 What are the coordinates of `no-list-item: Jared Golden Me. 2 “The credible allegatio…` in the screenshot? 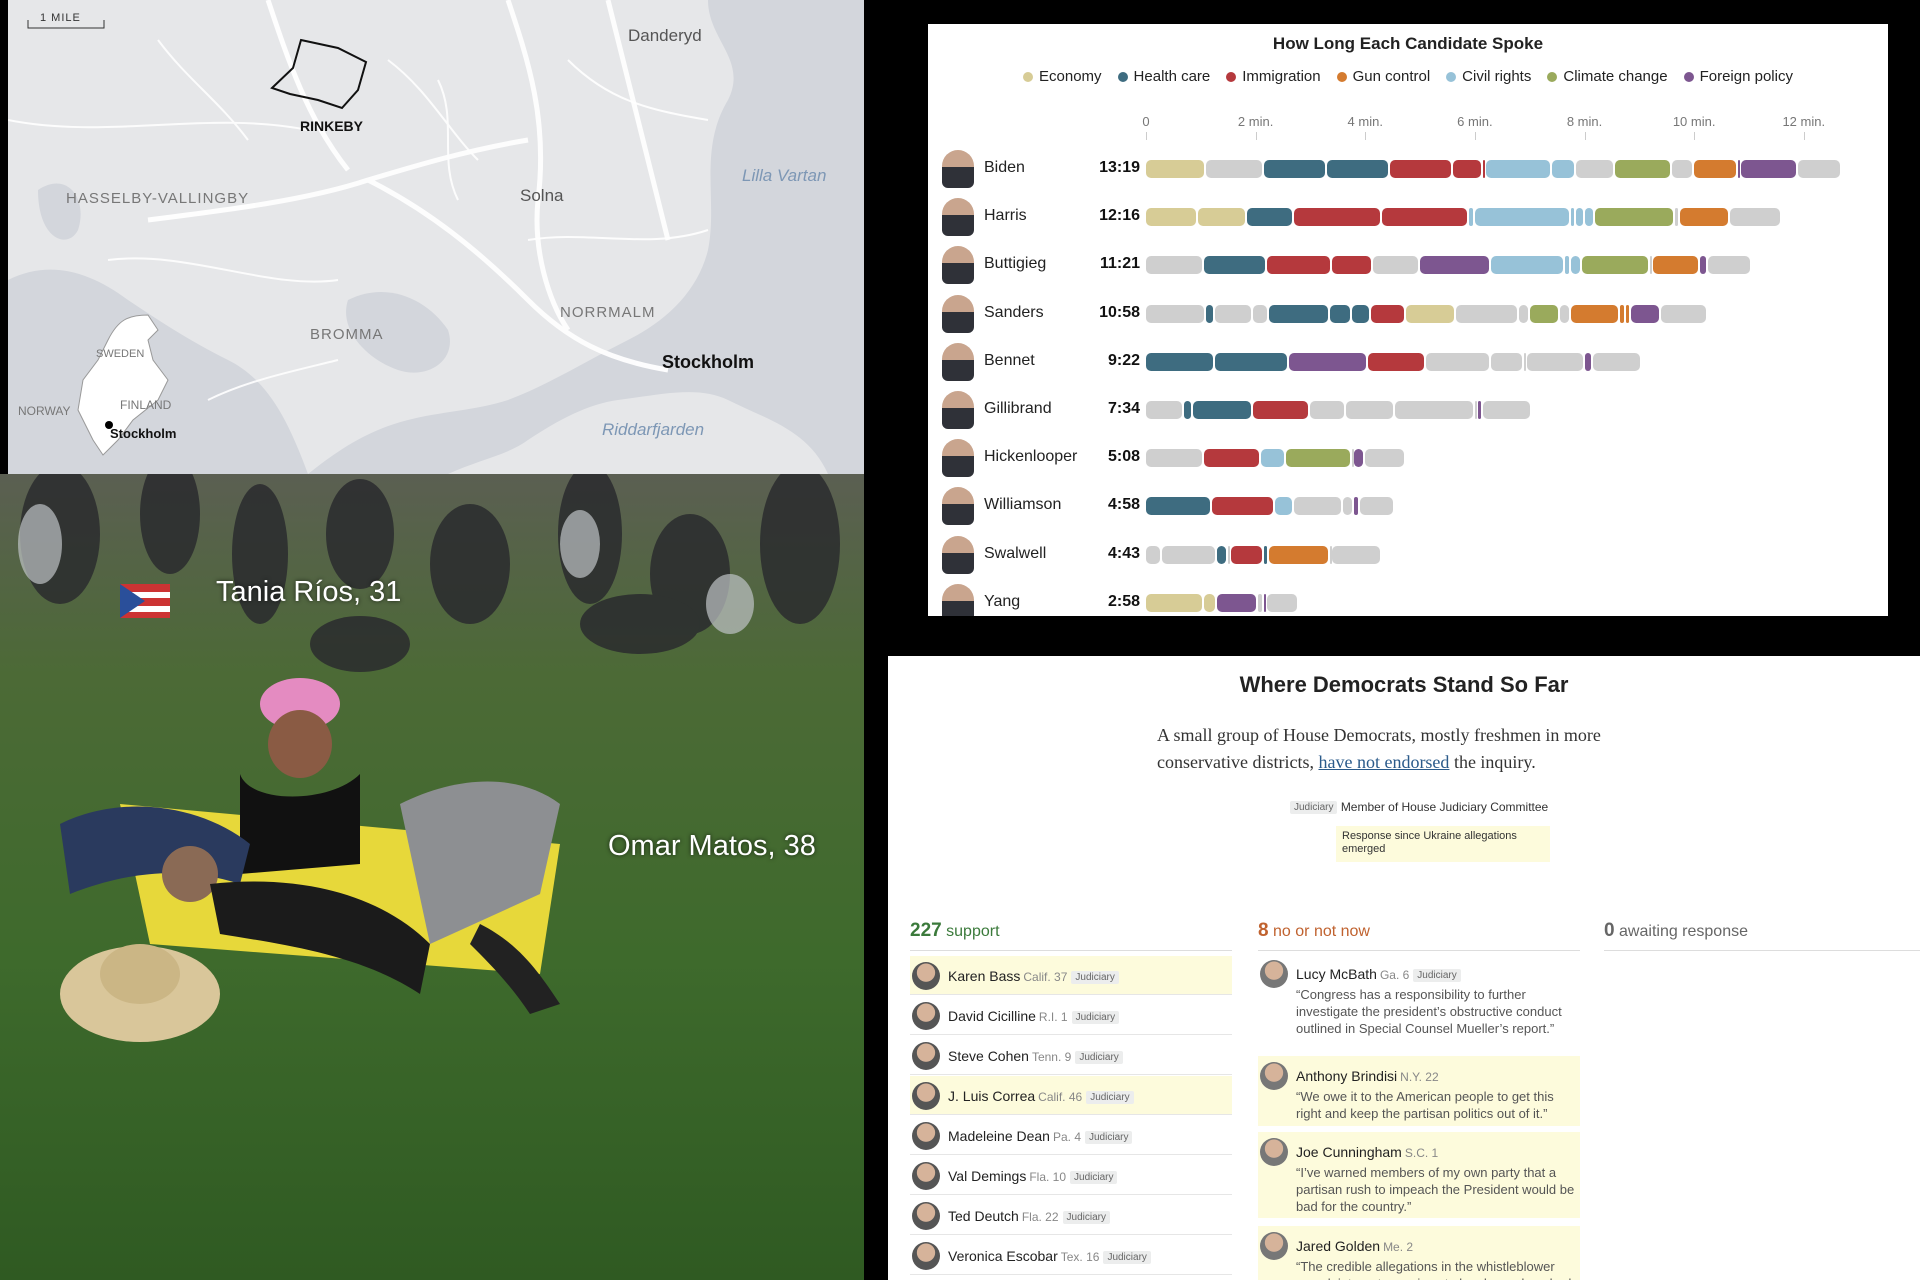 It's located at (1419, 1253).